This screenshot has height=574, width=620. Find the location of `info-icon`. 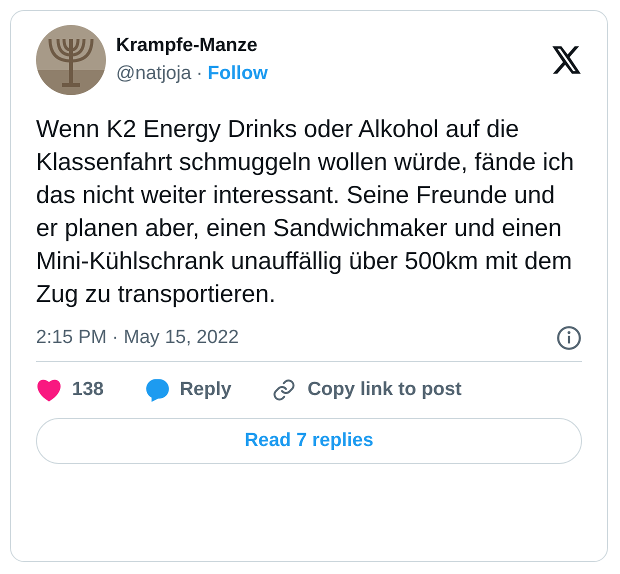

info-icon is located at coordinates (569, 338).